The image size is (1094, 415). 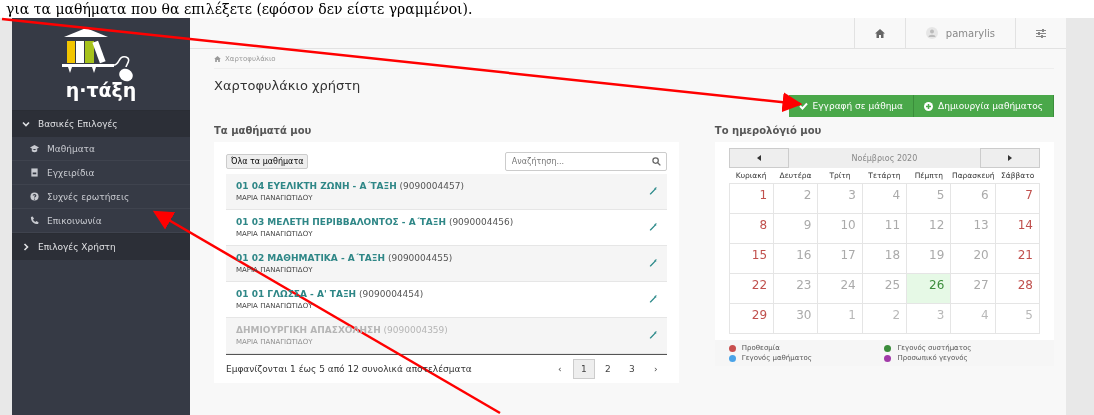 What do you see at coordinates (885, 229) in the screenshot?
I see `calendar-day: 11` at bounding box center [885, 229].